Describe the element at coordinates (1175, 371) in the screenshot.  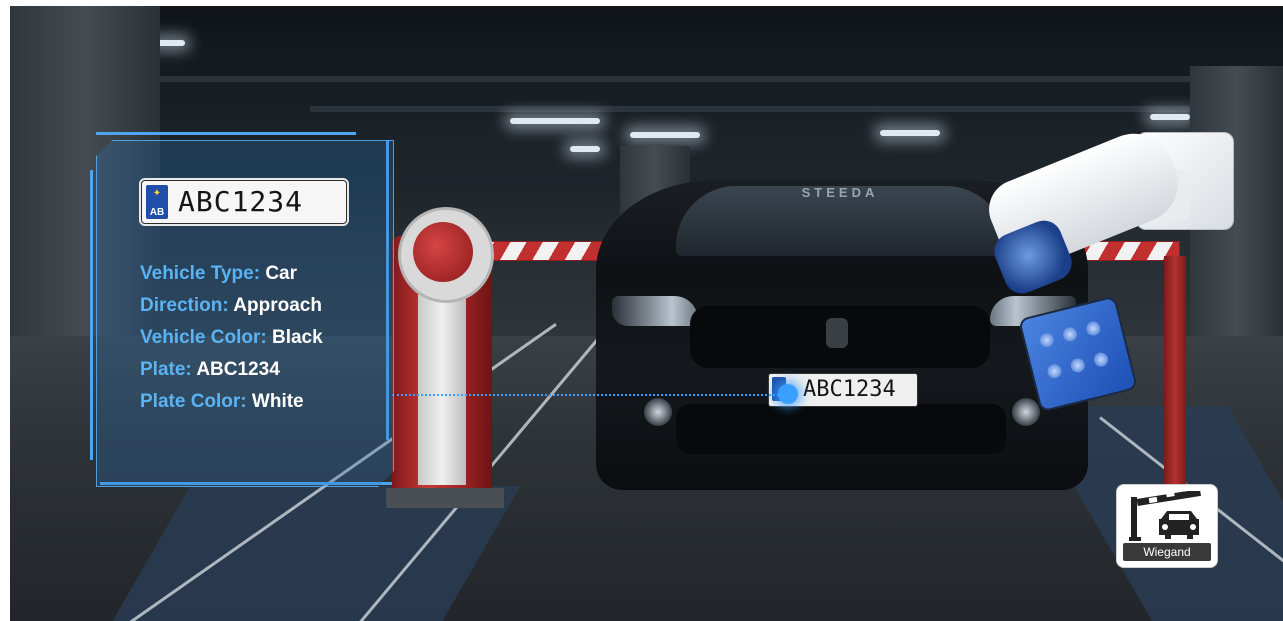
I see `barrier-arm-support` at that location.